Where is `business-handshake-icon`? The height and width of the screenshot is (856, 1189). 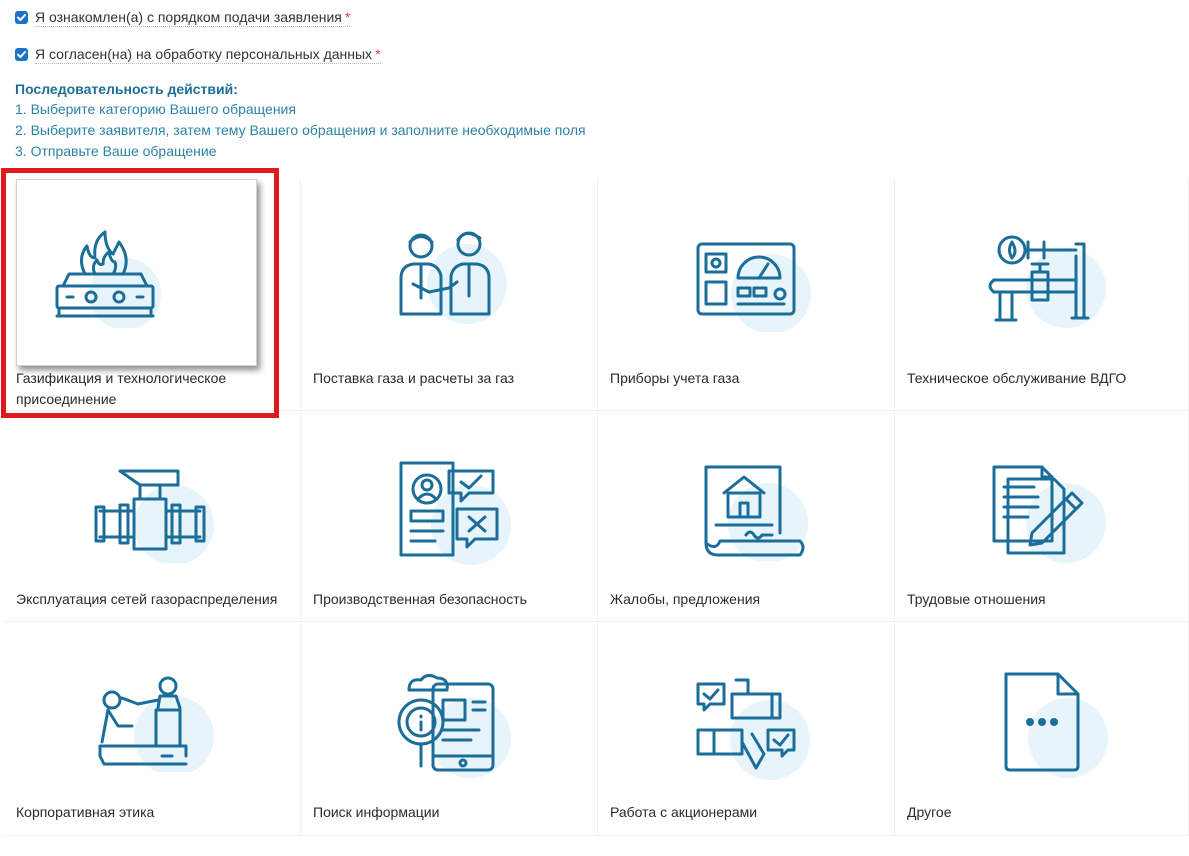
business-handshake-icon is located at coordinates (453, 277).